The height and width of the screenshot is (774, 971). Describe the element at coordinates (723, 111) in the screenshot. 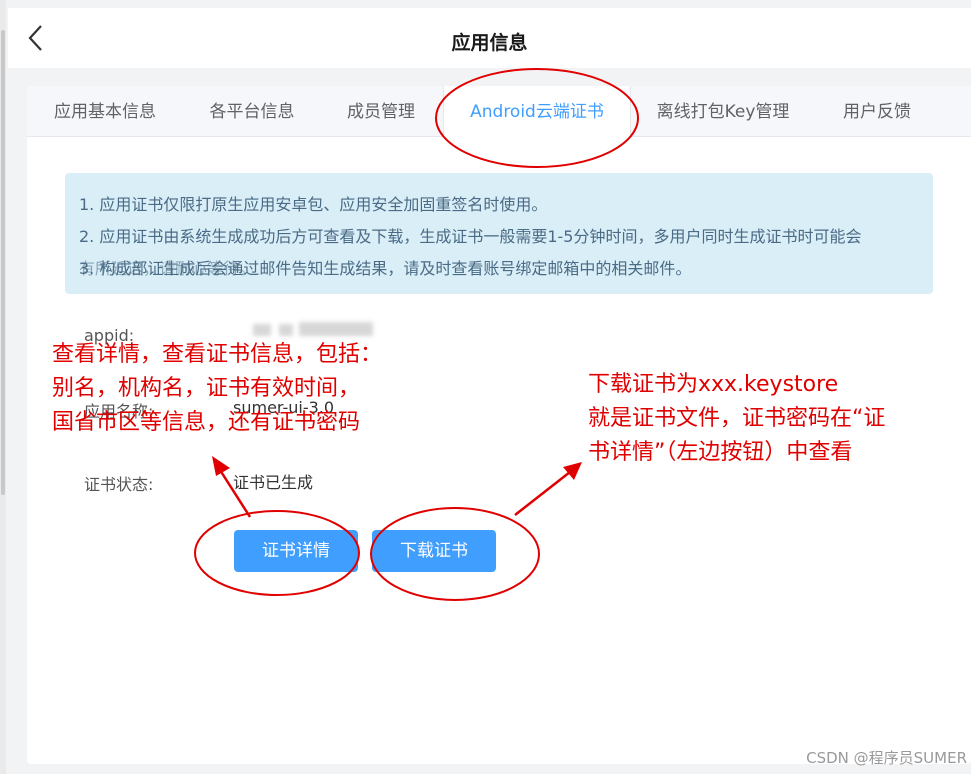

I see `tab-offline-key: 离线打包Key管理` at that location.